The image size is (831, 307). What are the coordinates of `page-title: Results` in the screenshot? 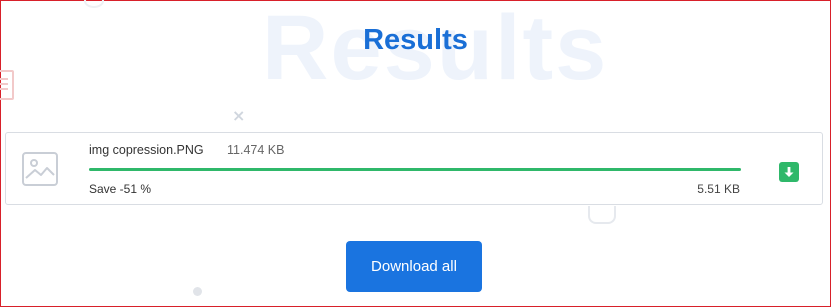 It's located at (415, 40).